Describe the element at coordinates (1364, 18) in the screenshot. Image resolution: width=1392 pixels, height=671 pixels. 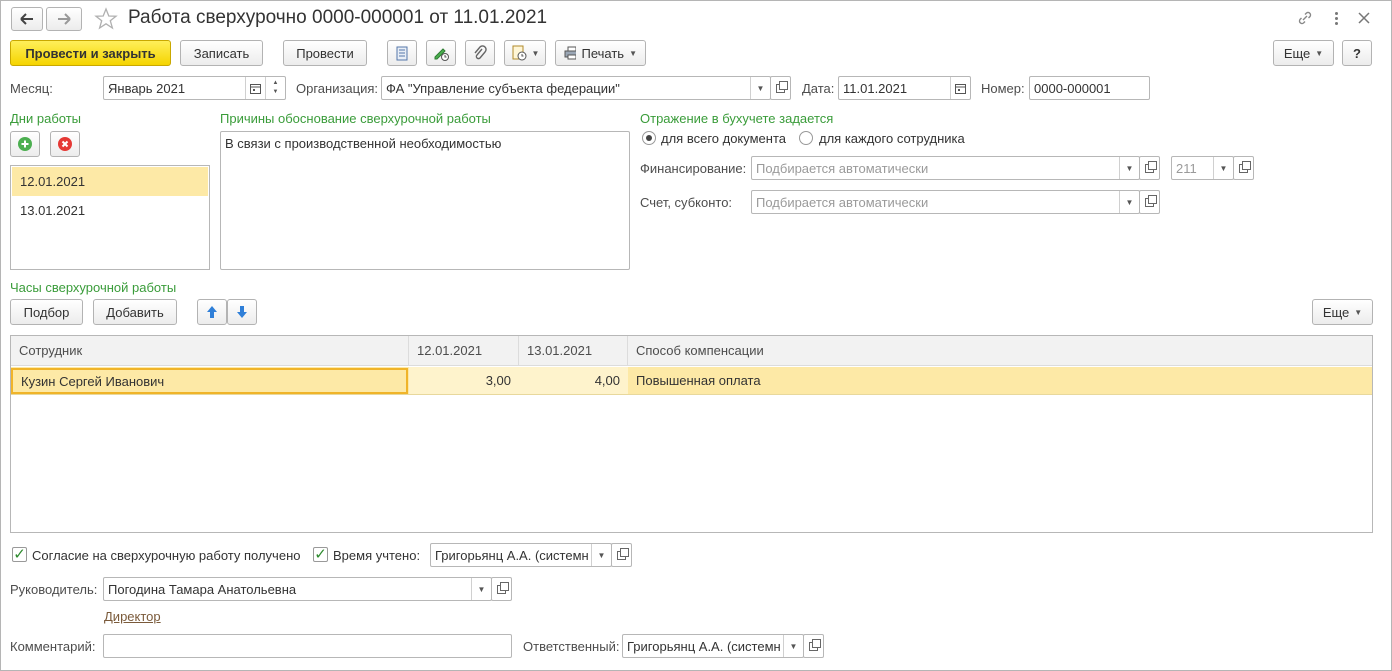
I see `close-icon` at that location.